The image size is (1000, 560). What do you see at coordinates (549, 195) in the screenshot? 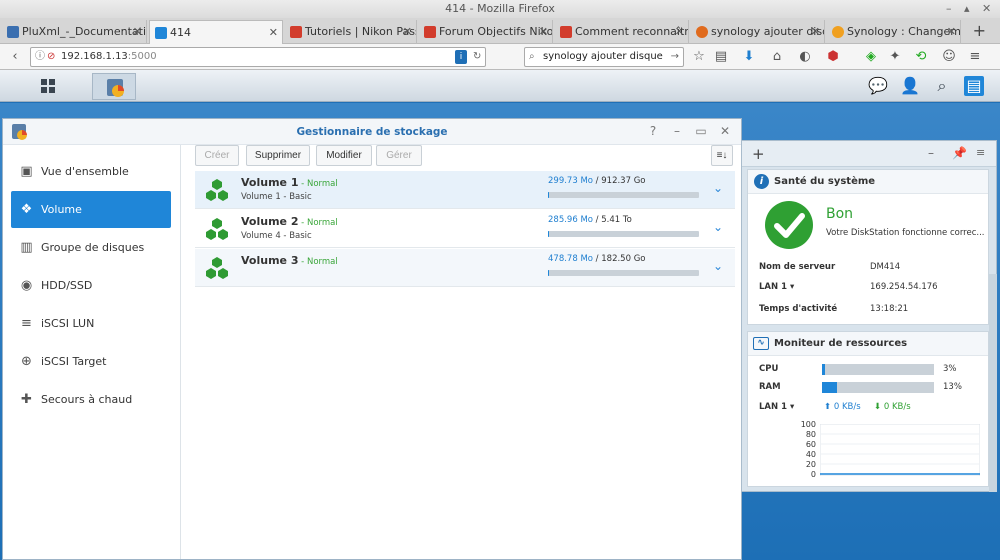
I see `usage-fill` at bounding box center [549, 195].